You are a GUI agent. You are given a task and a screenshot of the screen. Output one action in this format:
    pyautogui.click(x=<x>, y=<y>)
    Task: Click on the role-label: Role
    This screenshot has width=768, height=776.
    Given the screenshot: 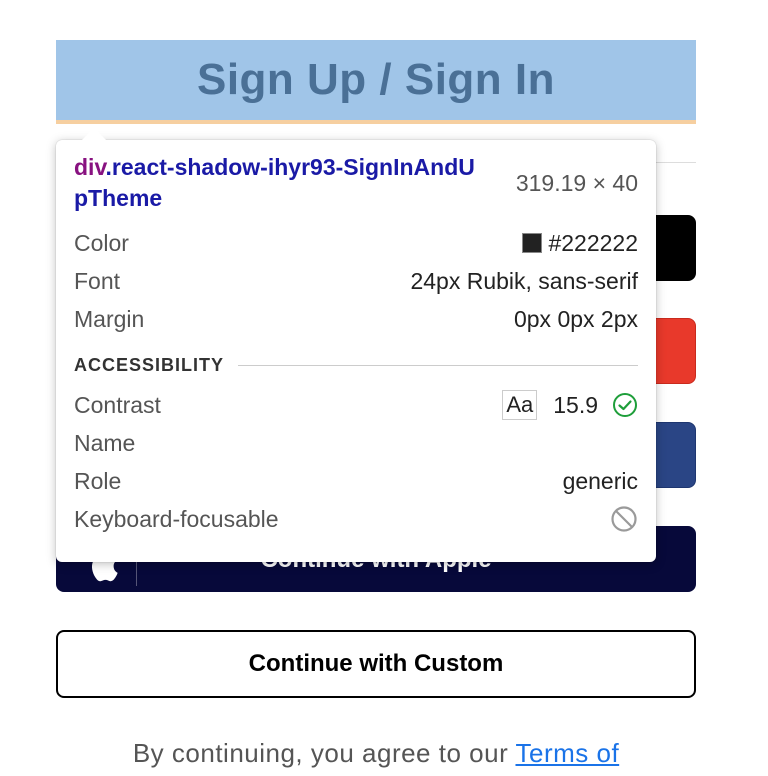 What is the action you would take?
    pyautogui.click(x=98, y=480)
    